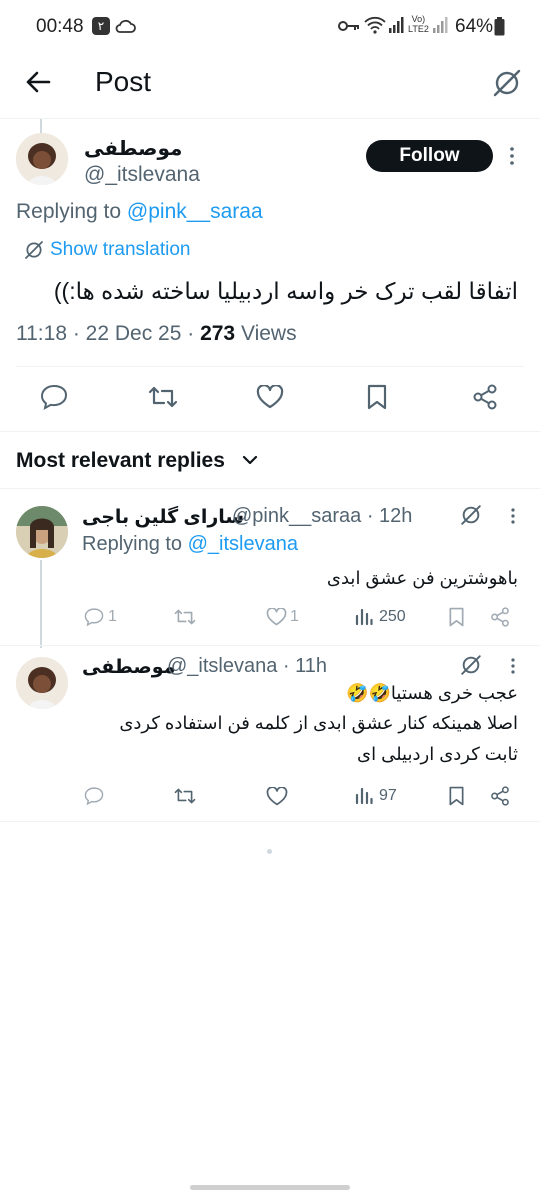  What do you see at coordinates (163, 517) in the screenshot?
I see `reply-author-name: سارای گلین باجی` at bounding box center [163, 517].